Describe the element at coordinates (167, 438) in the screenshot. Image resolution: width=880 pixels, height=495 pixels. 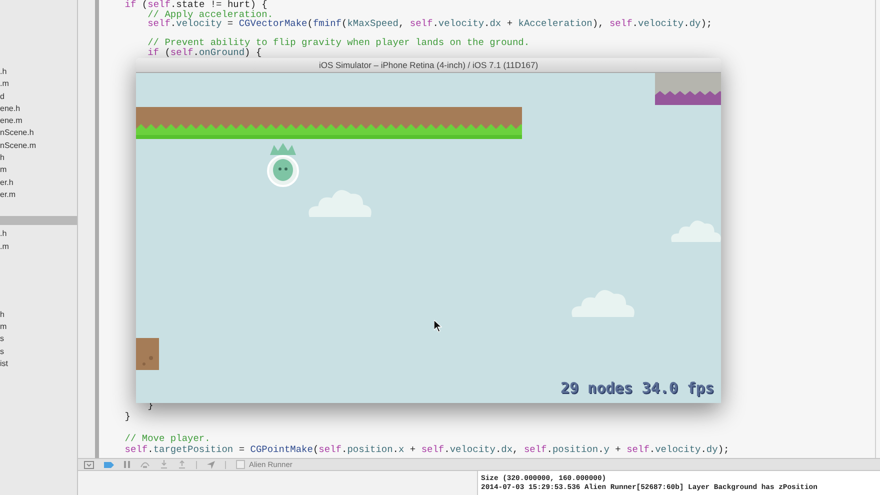
I see `code-line: // Move player.` at that location.